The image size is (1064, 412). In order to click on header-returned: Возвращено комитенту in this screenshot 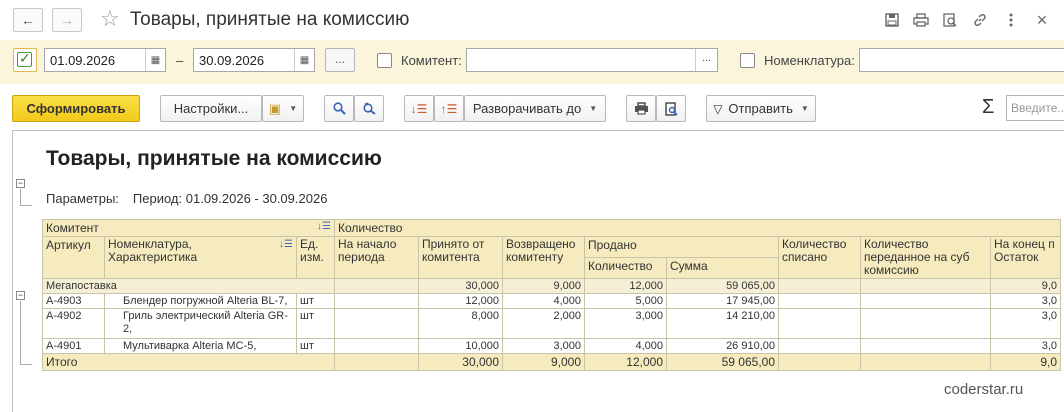, I will do `click(543, 257)`.